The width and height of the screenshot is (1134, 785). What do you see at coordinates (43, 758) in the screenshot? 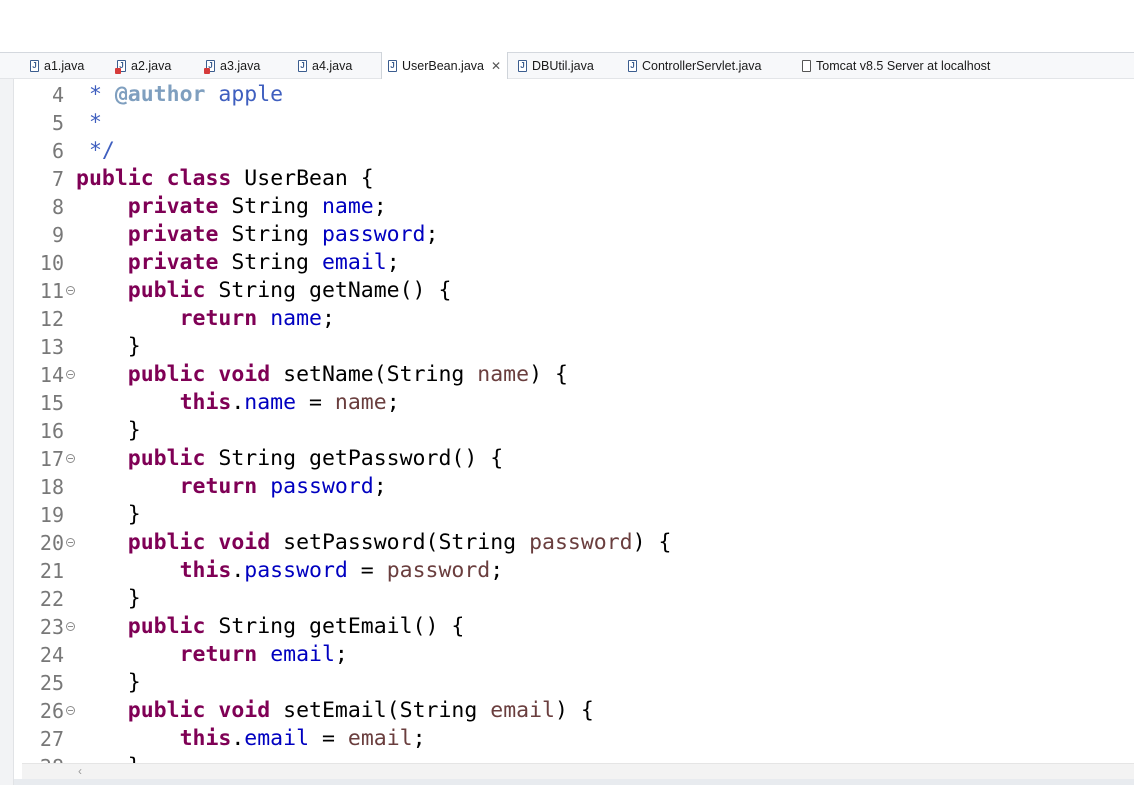
I see `line-number: 28` at bounding box center [43, 758].